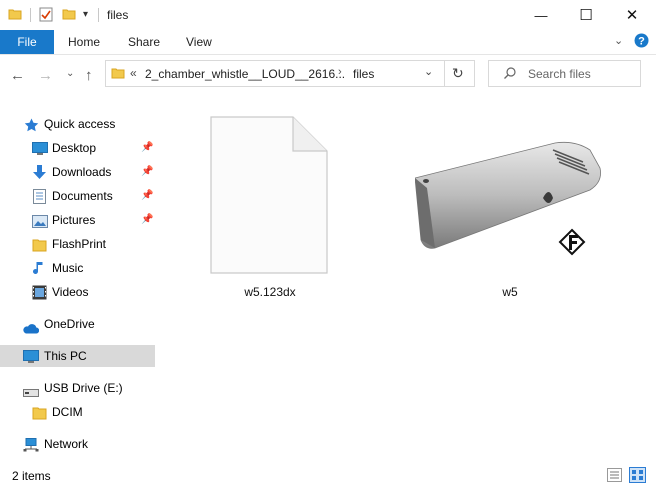 The height and width of the screenshot is (489, 656). Describe the element at coordinates (66, 444) in the screenshot. I see `sidebar-item-label: Network` at that location.